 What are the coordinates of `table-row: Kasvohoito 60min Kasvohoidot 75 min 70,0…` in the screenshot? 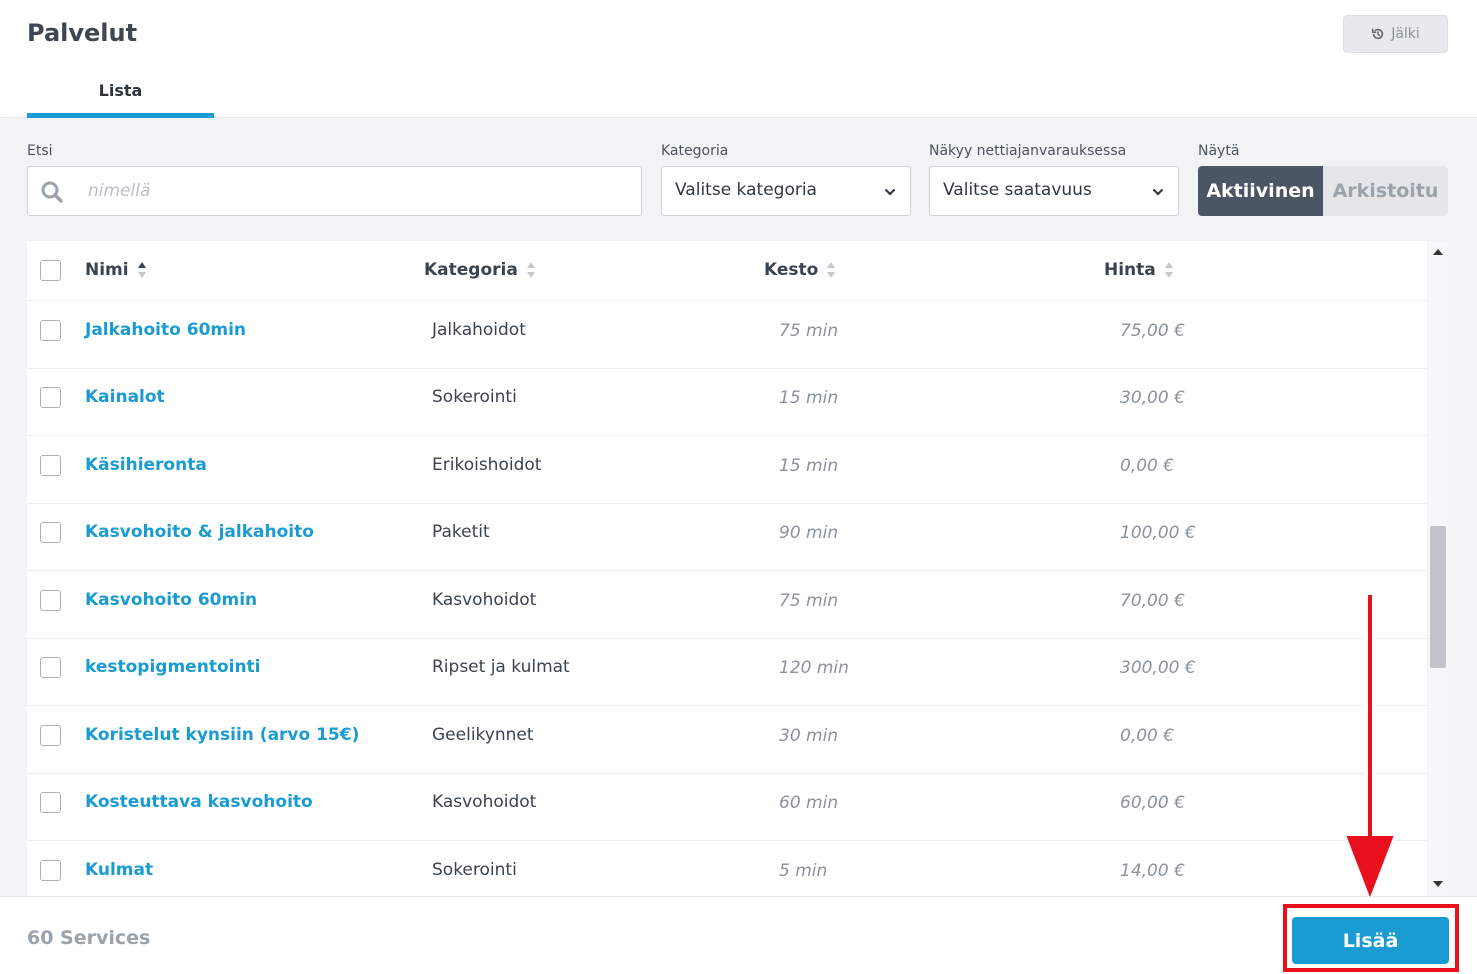 It's located at (727, 605).